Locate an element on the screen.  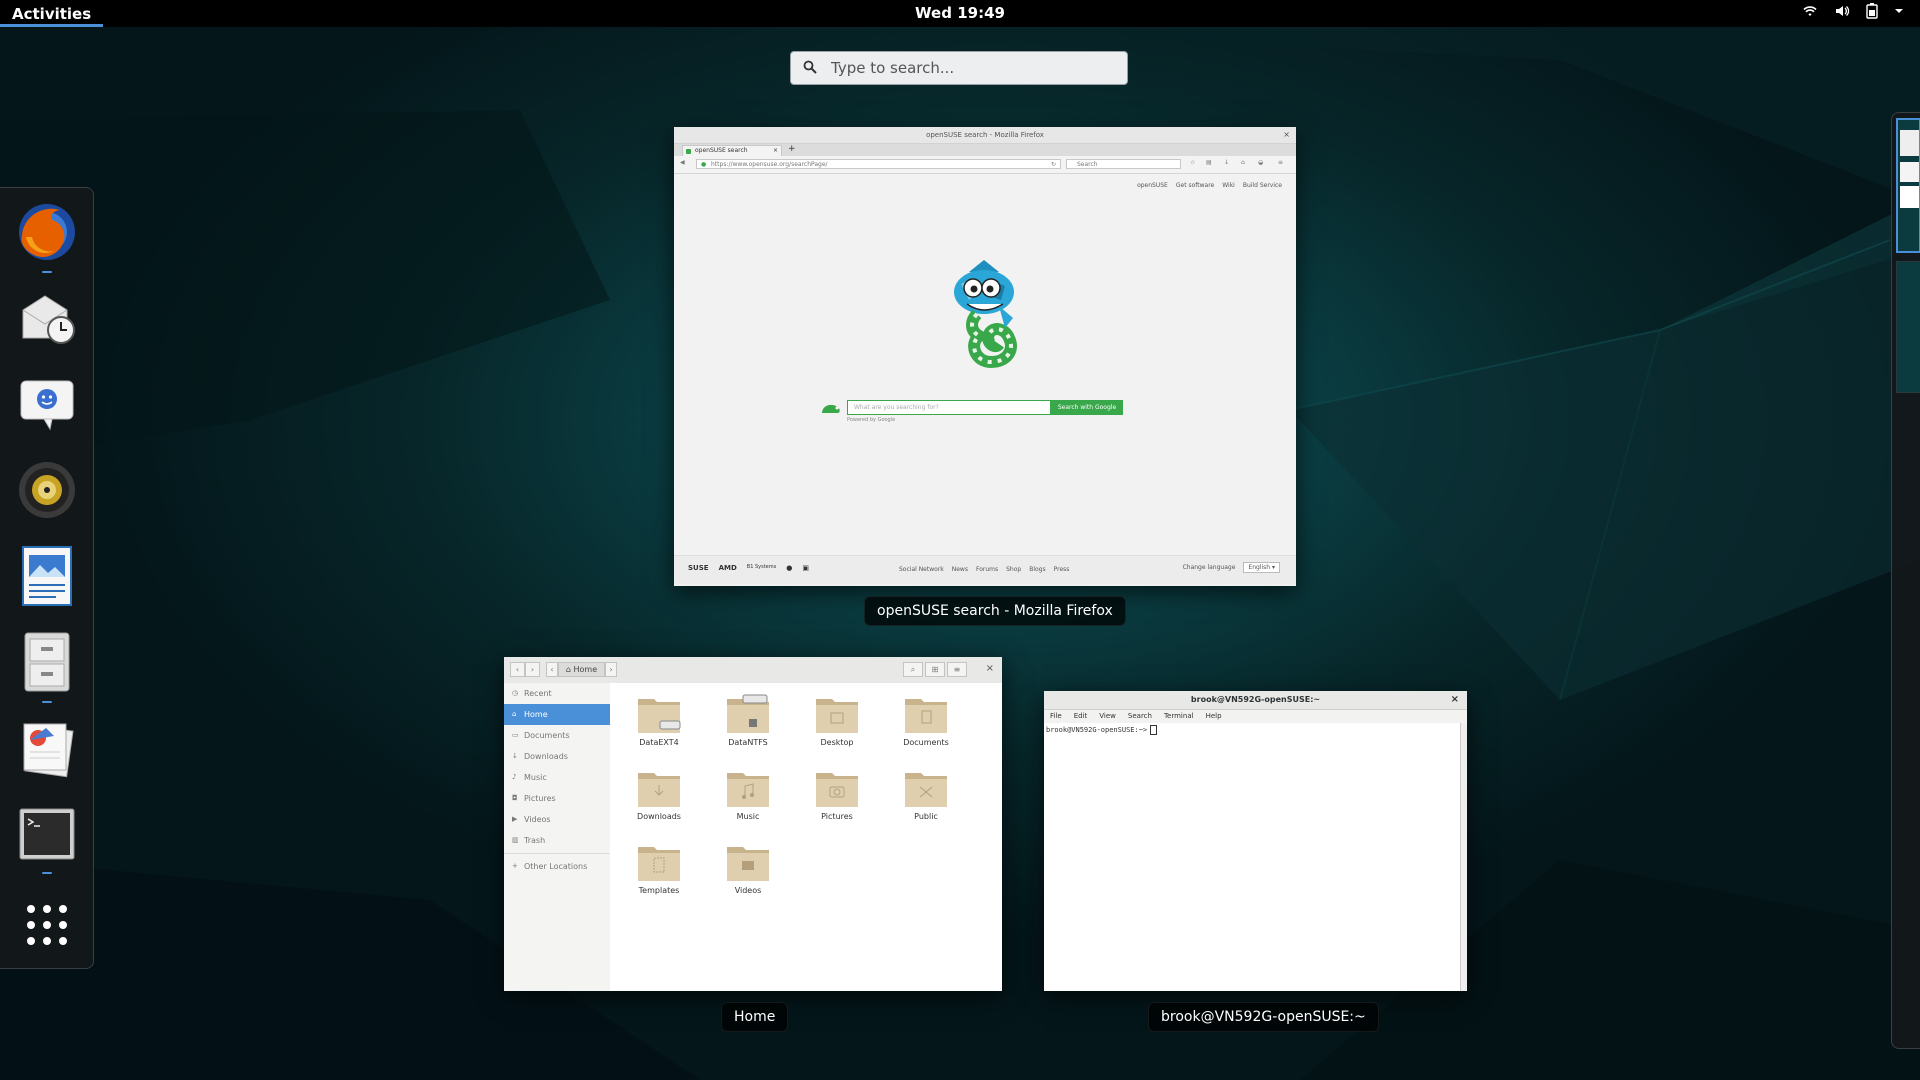
top-link: openSUSE is located at coordinates (1152, 185).